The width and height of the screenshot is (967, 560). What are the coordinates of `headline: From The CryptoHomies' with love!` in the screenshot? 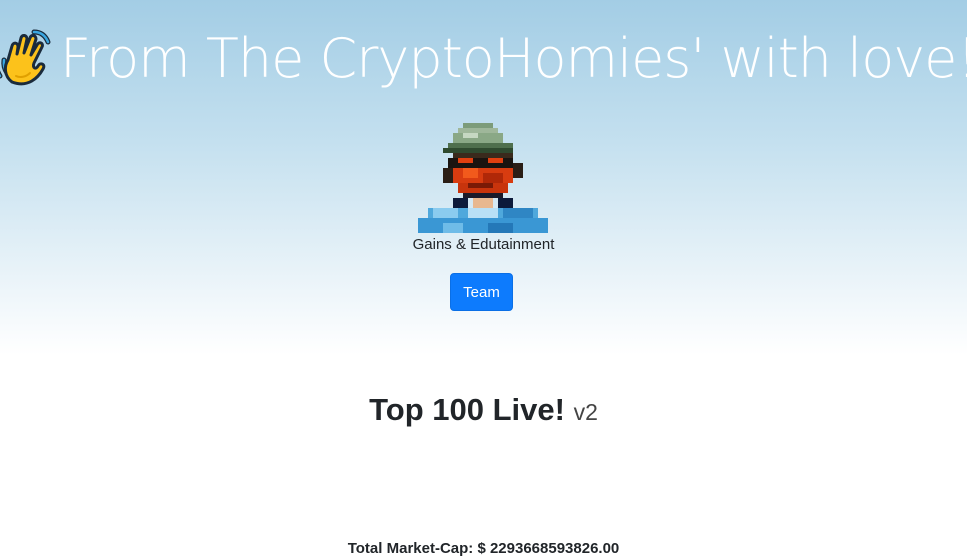 It's located at (483, 58).